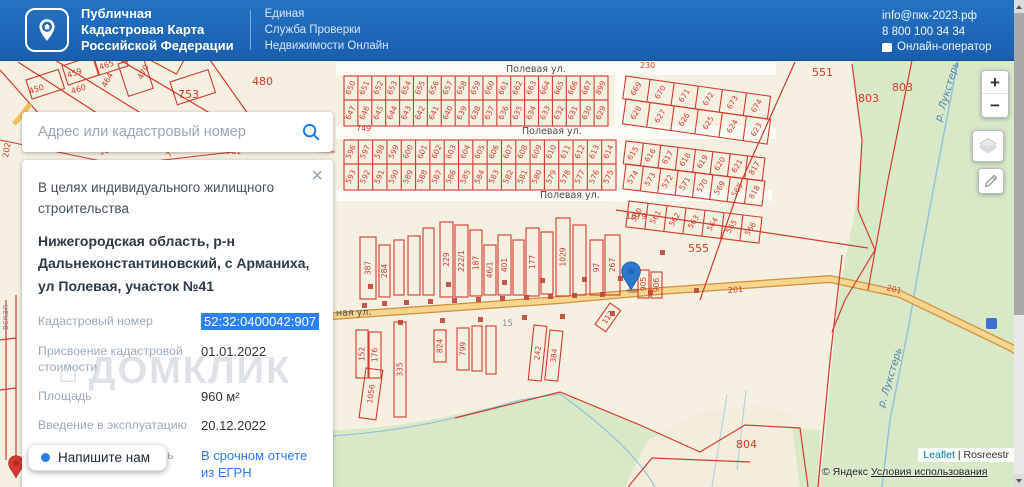  I want to click on map-label: 753, so click(188, 94).